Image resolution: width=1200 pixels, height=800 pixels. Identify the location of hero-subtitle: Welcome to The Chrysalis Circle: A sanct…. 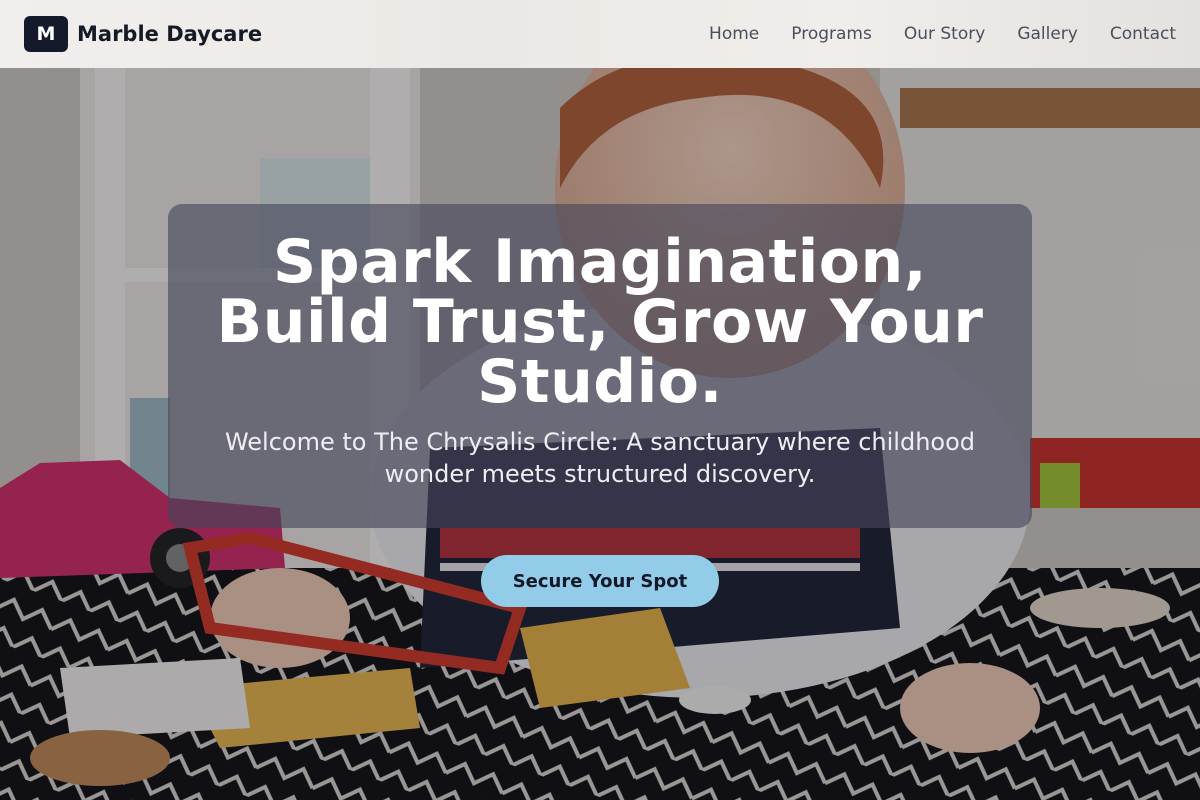
(600, 458).